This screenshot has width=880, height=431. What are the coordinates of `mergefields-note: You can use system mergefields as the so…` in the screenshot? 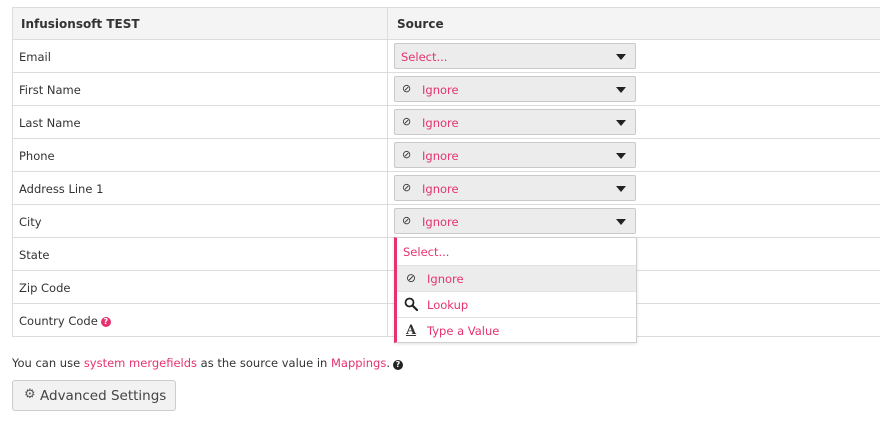 It's located at (207, 363).